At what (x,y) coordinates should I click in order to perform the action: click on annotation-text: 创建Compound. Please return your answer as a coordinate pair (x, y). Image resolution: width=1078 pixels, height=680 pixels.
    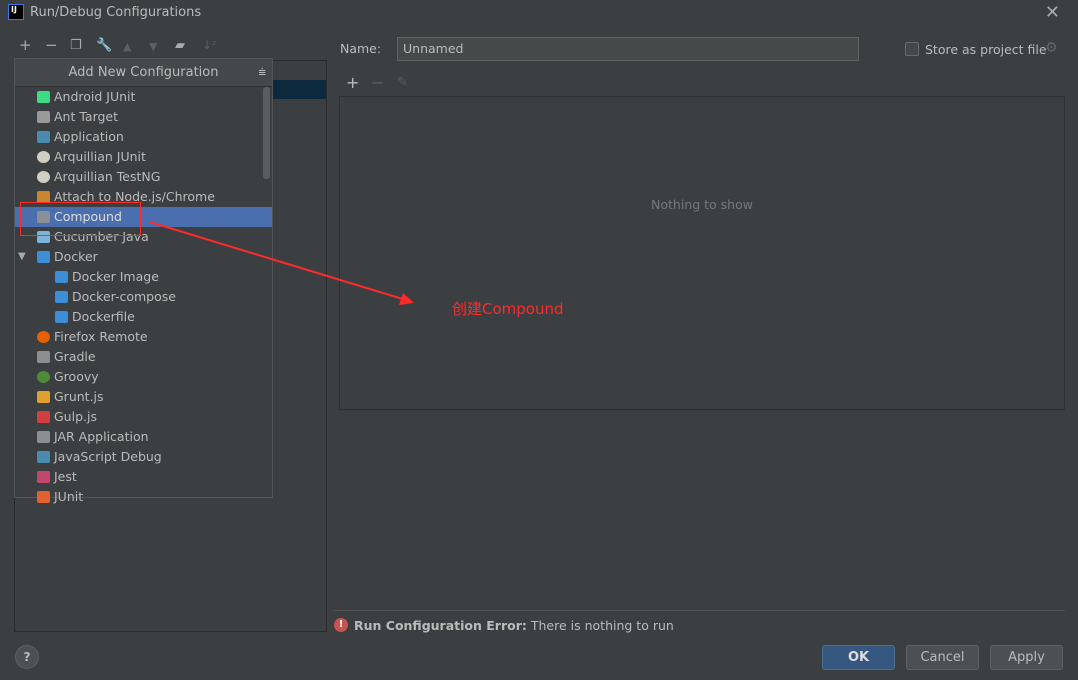
    Looking at the image, I should click on (508, 309).